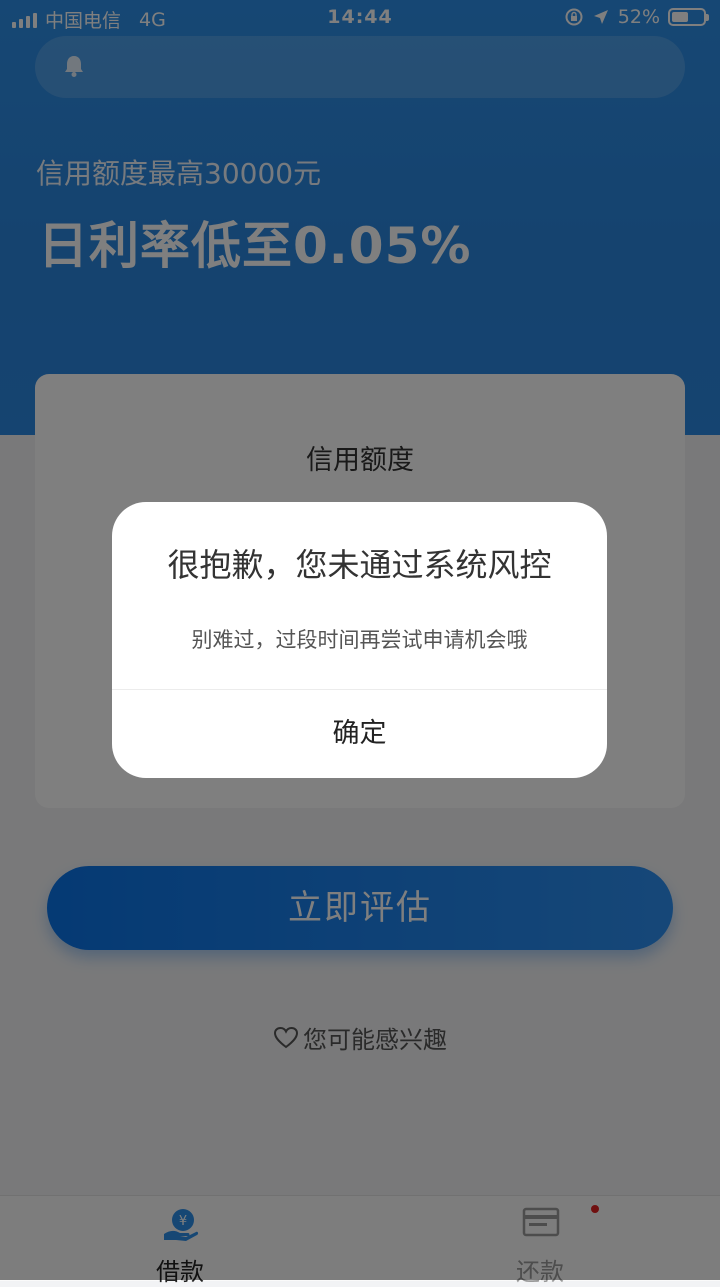 The height and width of the screenshot is (1287, 720). What do you see at coordinates (359, 734) in the screenshot?
I see `confirm-button: 确定` at bounding box center [359, 734].